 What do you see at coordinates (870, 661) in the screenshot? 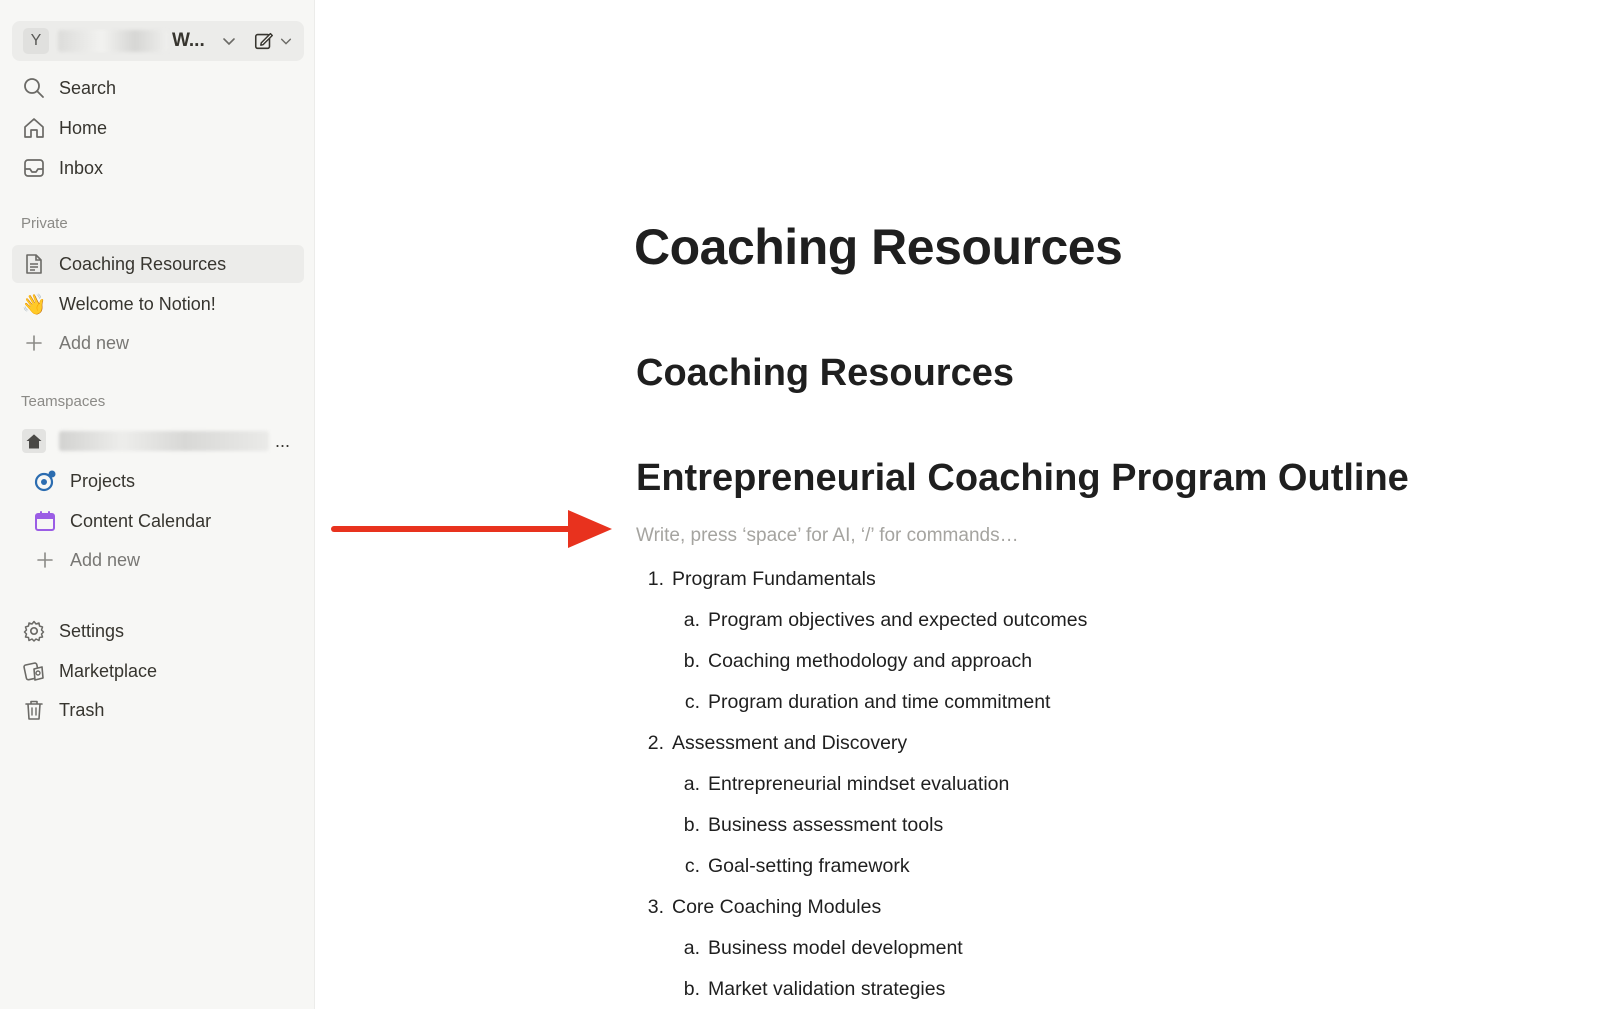
I see `list-text: Coaching methodology and approach` at bounding box center [870, 661].